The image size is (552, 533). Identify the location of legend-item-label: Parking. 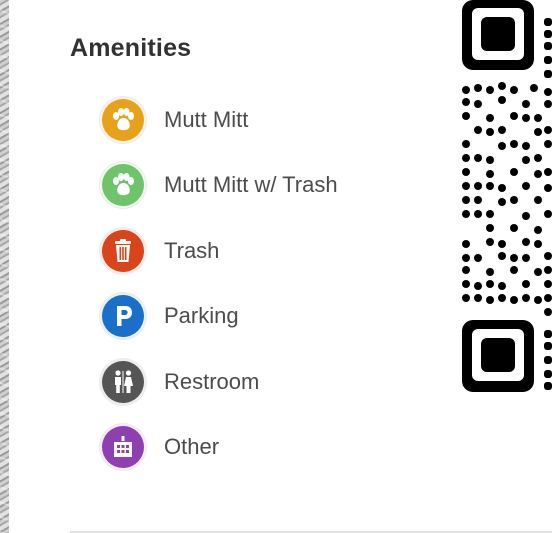
(201, 315).